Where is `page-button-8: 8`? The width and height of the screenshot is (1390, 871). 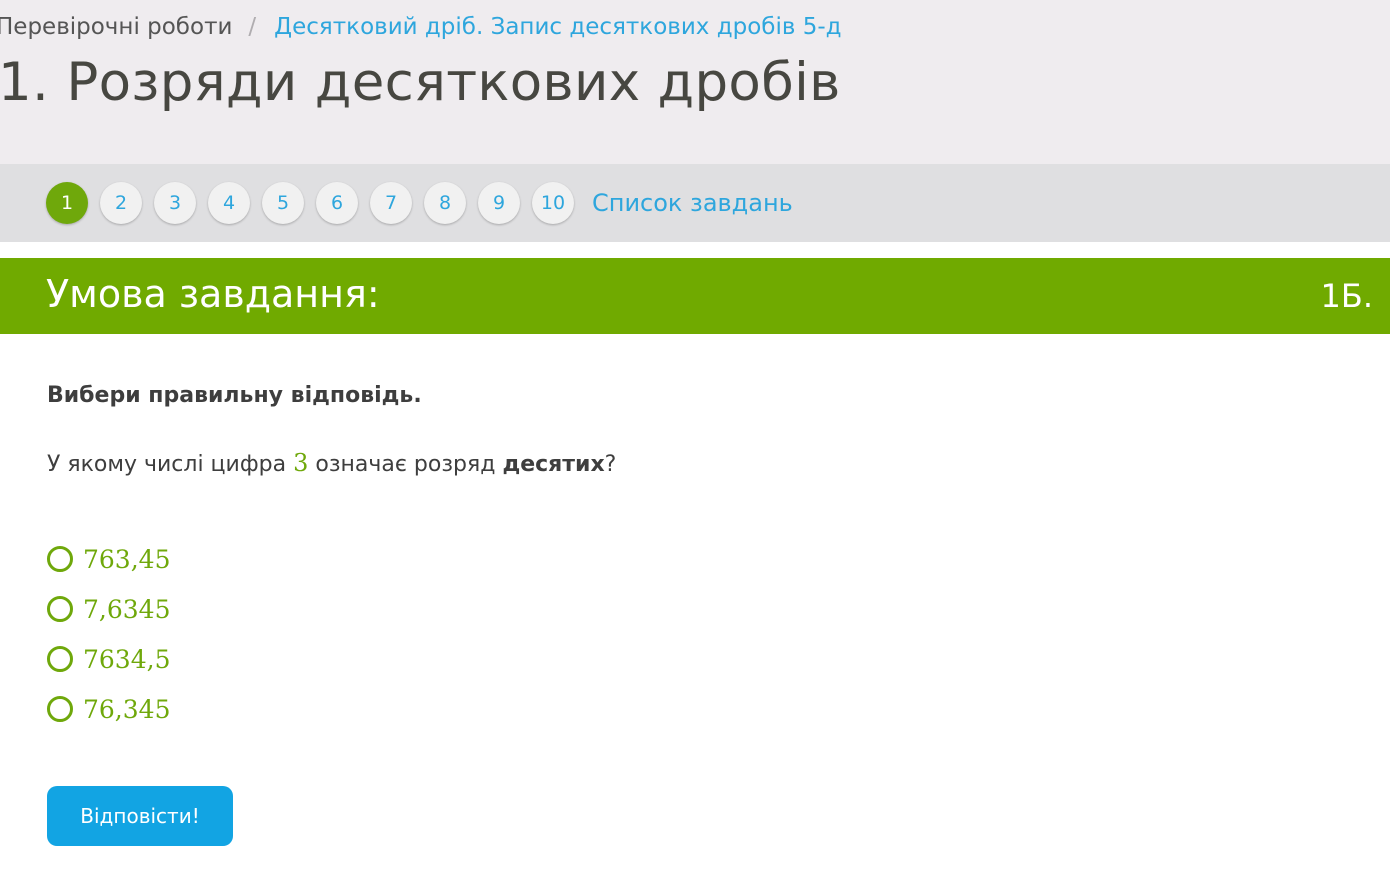
page-button-8: 8 is located at coordinates (445, 203).